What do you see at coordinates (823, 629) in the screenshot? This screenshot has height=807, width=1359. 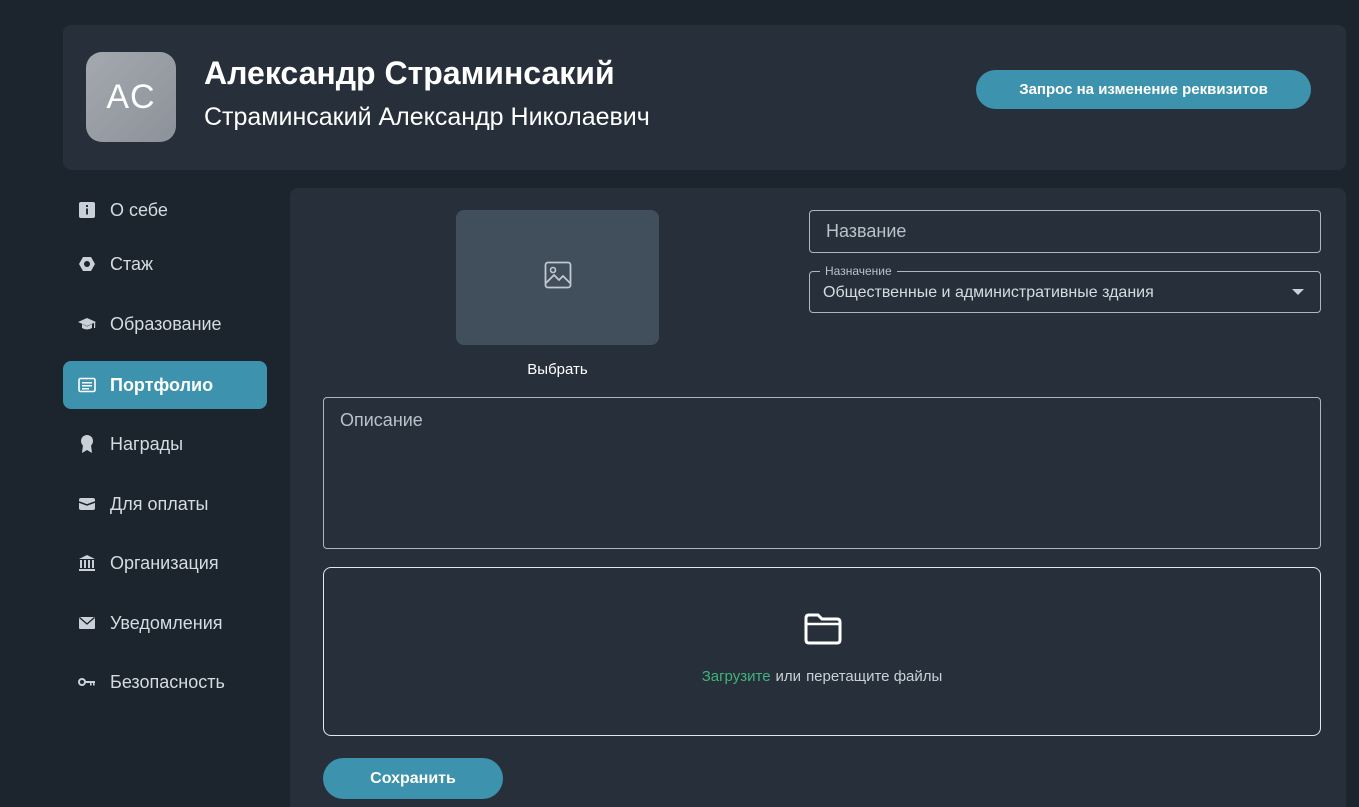 I see `folder-icon` at bounding box center [823, 629].